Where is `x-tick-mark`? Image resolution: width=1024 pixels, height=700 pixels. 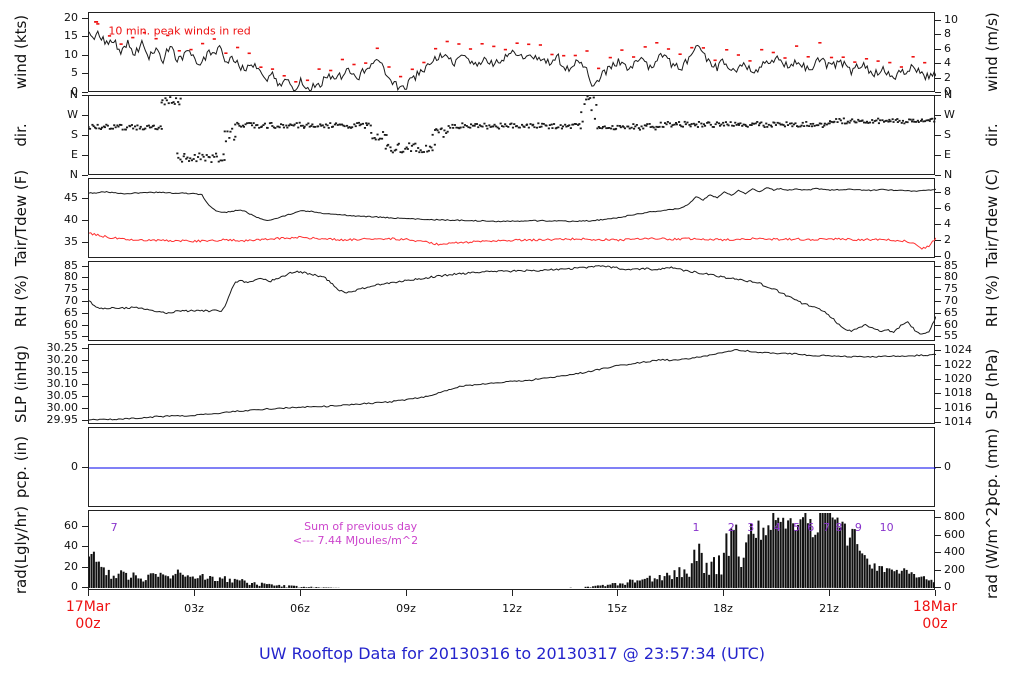 x-tick-mark is located at coordinates (194, 593).